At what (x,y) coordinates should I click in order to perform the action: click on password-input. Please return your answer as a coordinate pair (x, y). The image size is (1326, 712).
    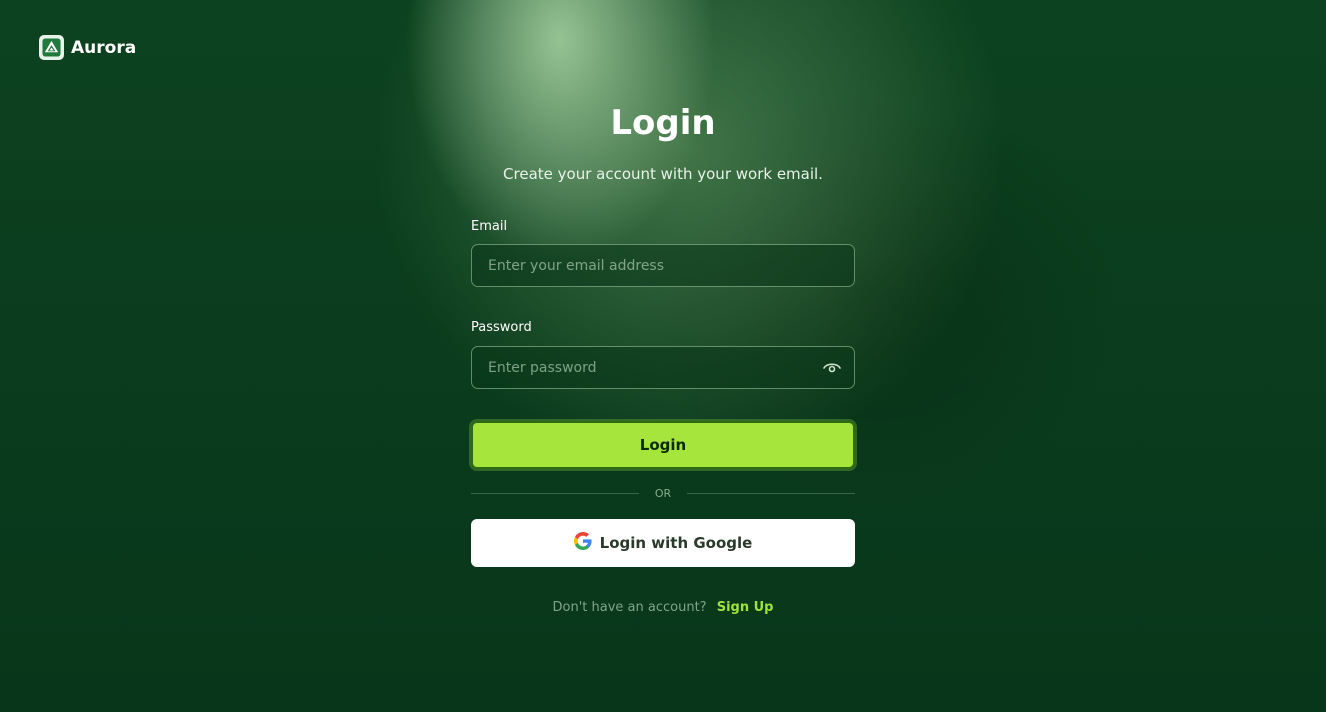
    Looking at the image, I should click on (647, 367).